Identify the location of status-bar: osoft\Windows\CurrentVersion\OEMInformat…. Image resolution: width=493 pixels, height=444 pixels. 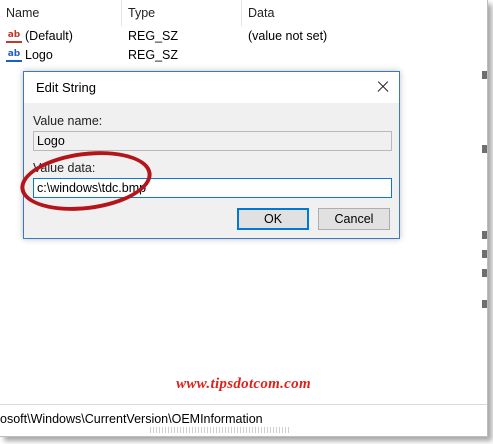
(243, 418).